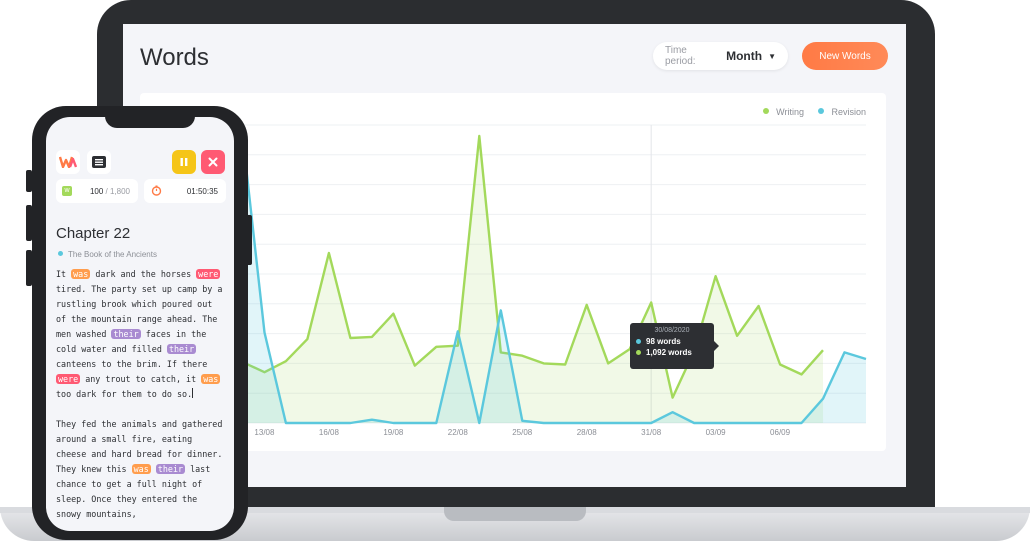  I want to click on book-dot-icon, so click(60, 253).